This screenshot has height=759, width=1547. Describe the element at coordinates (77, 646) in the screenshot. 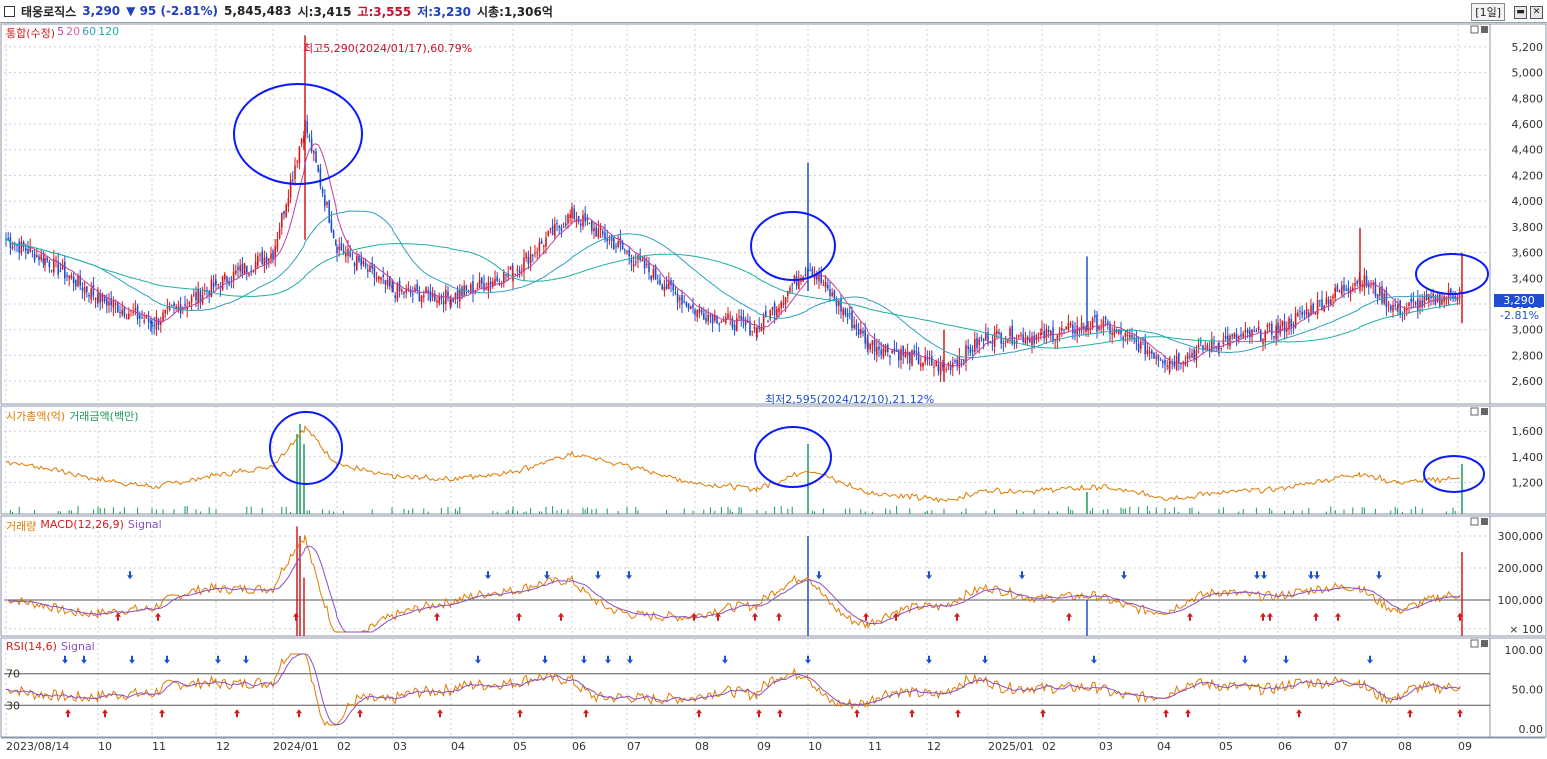

I see `legend-rsi-signal: Signal` at that location.